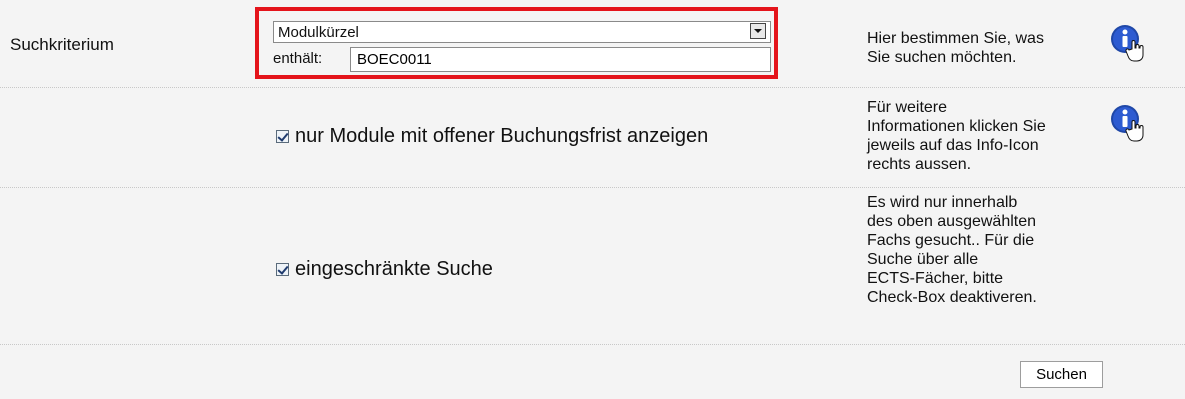 This screenshot has width=1185, height=399. Describe the element at coordinates (952, 221) in the screenshot. I see `help-line: des oben ausgewählten` at that location.